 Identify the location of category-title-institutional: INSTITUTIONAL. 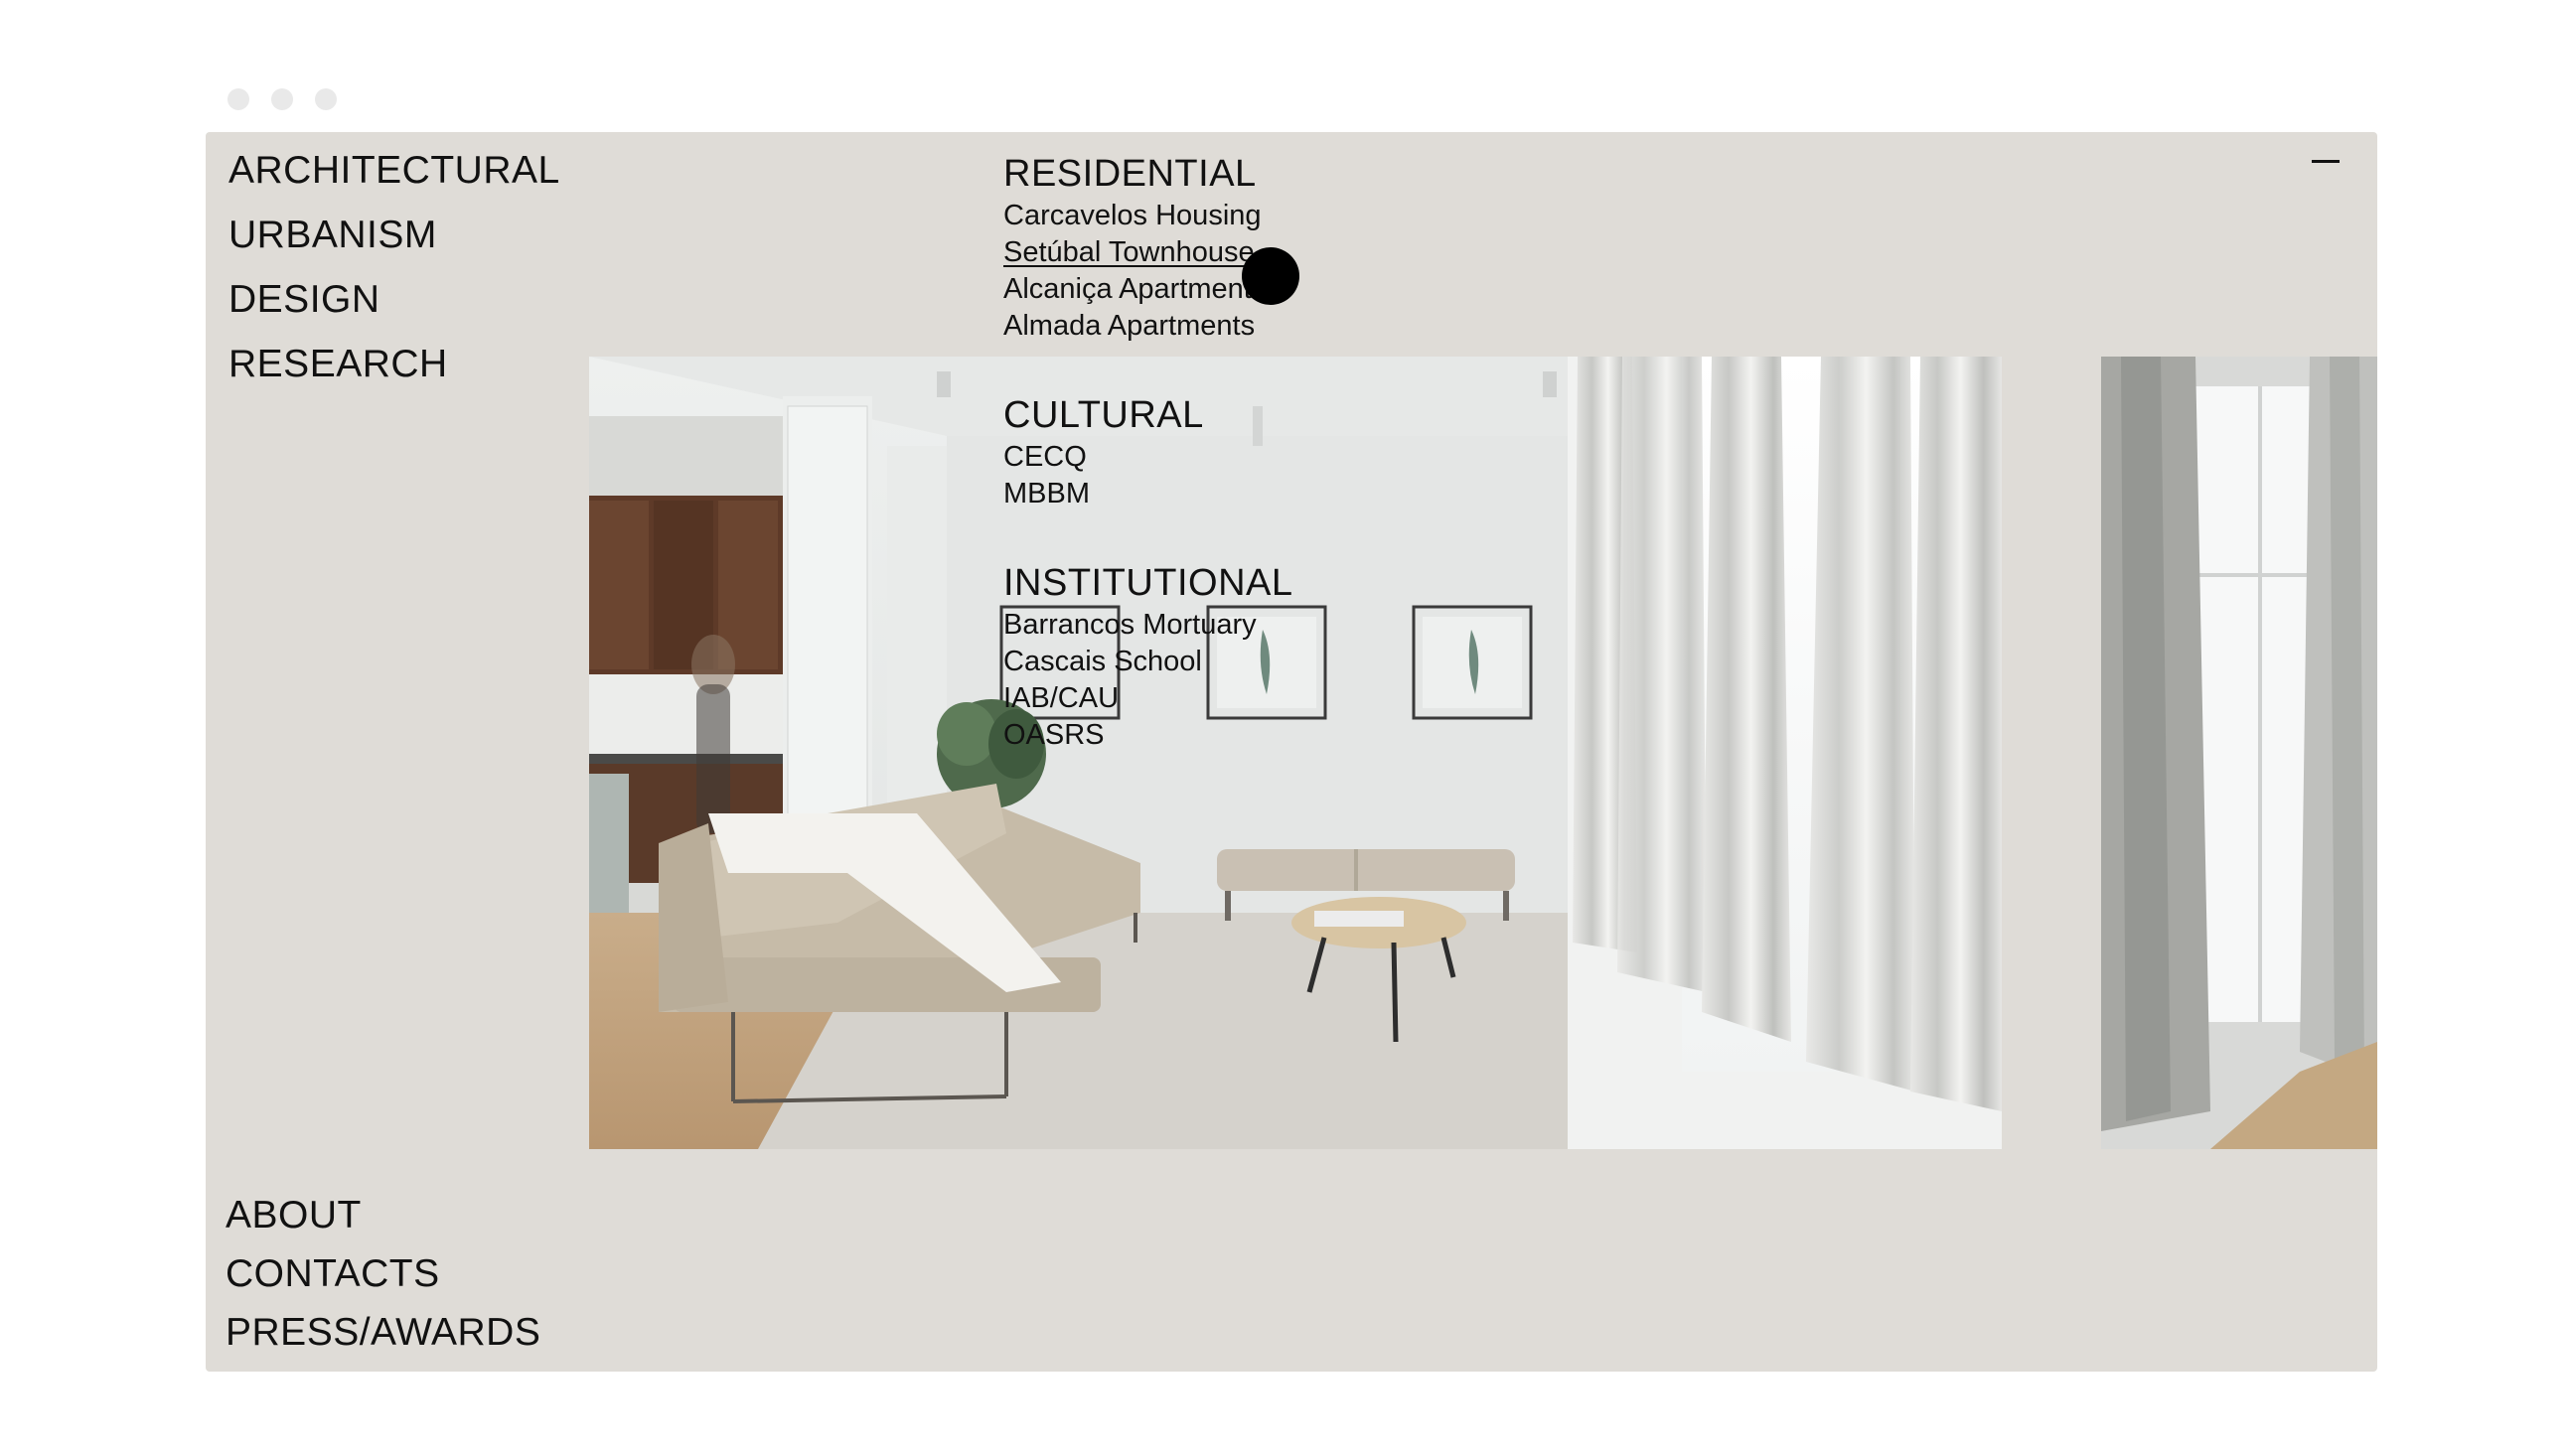
(1148, 583).